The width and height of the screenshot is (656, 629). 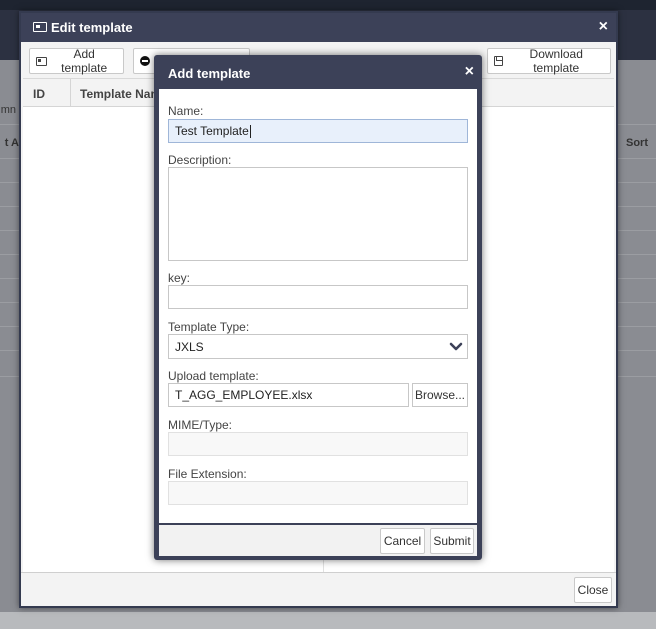 I want to click on add-template-header: Add template ×, so click(x=318, y=72).